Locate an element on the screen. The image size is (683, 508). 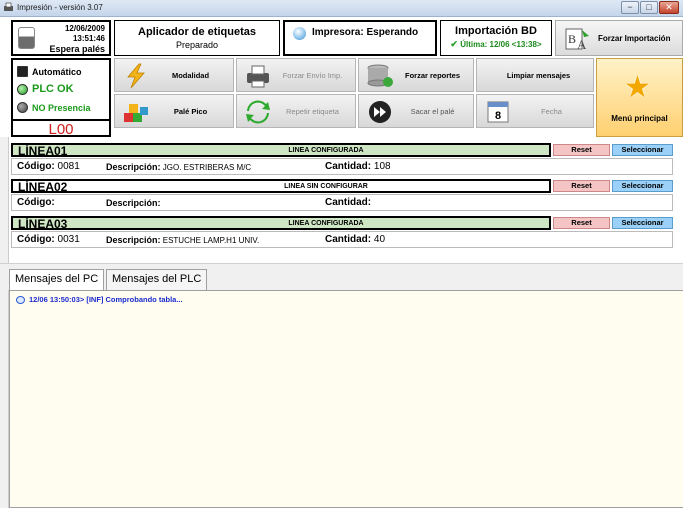
clock-time: 13:51:46 is located at coordinates (88, 38).